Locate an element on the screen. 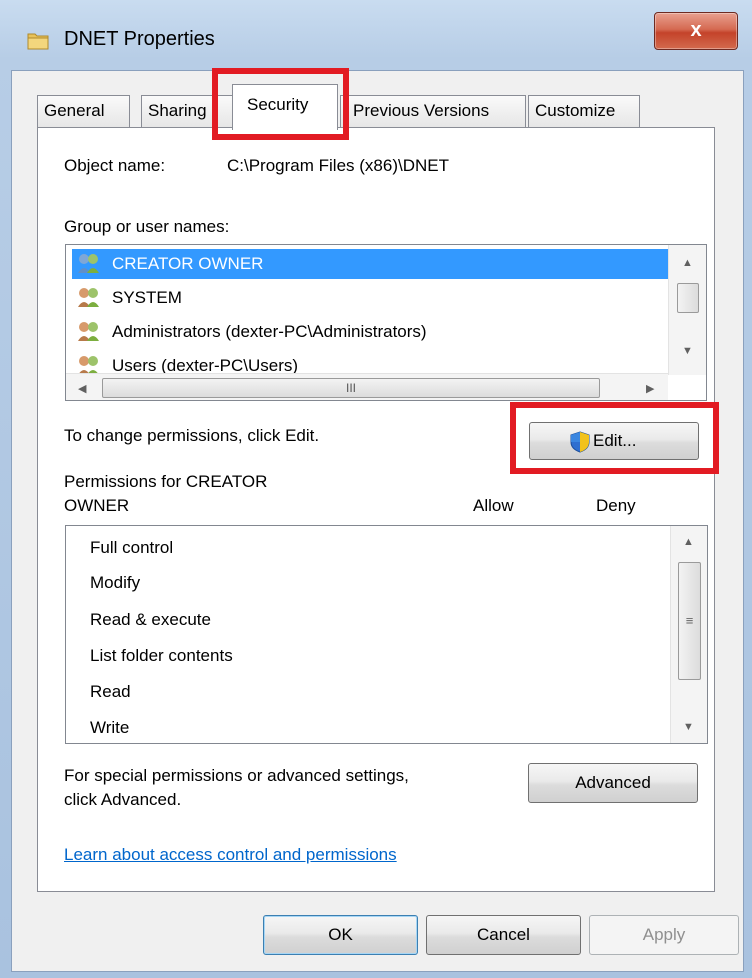 The image size is (752, 978). object-name-label: Object name: is located at coordinates (115, 165).